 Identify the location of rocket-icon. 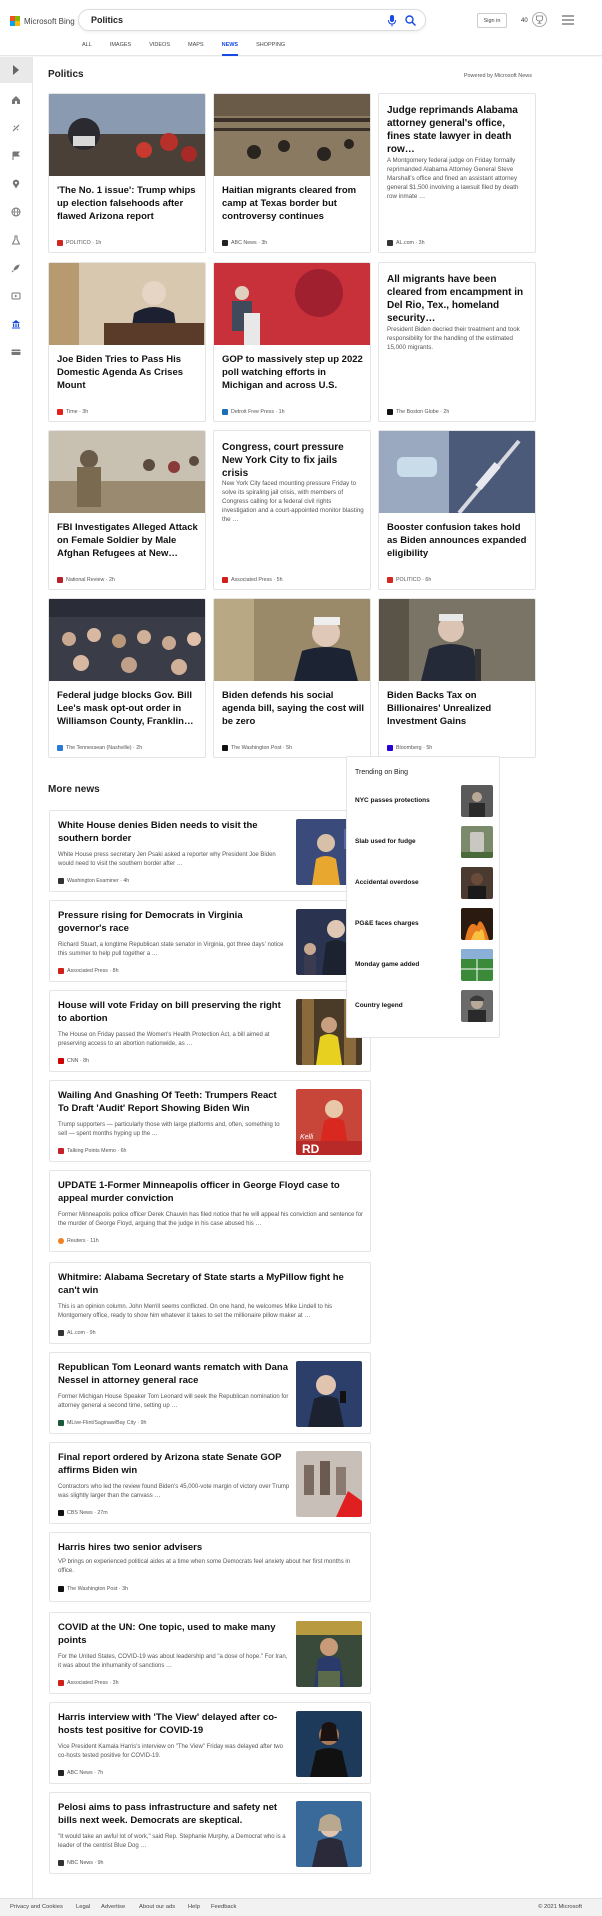
(16, 268).